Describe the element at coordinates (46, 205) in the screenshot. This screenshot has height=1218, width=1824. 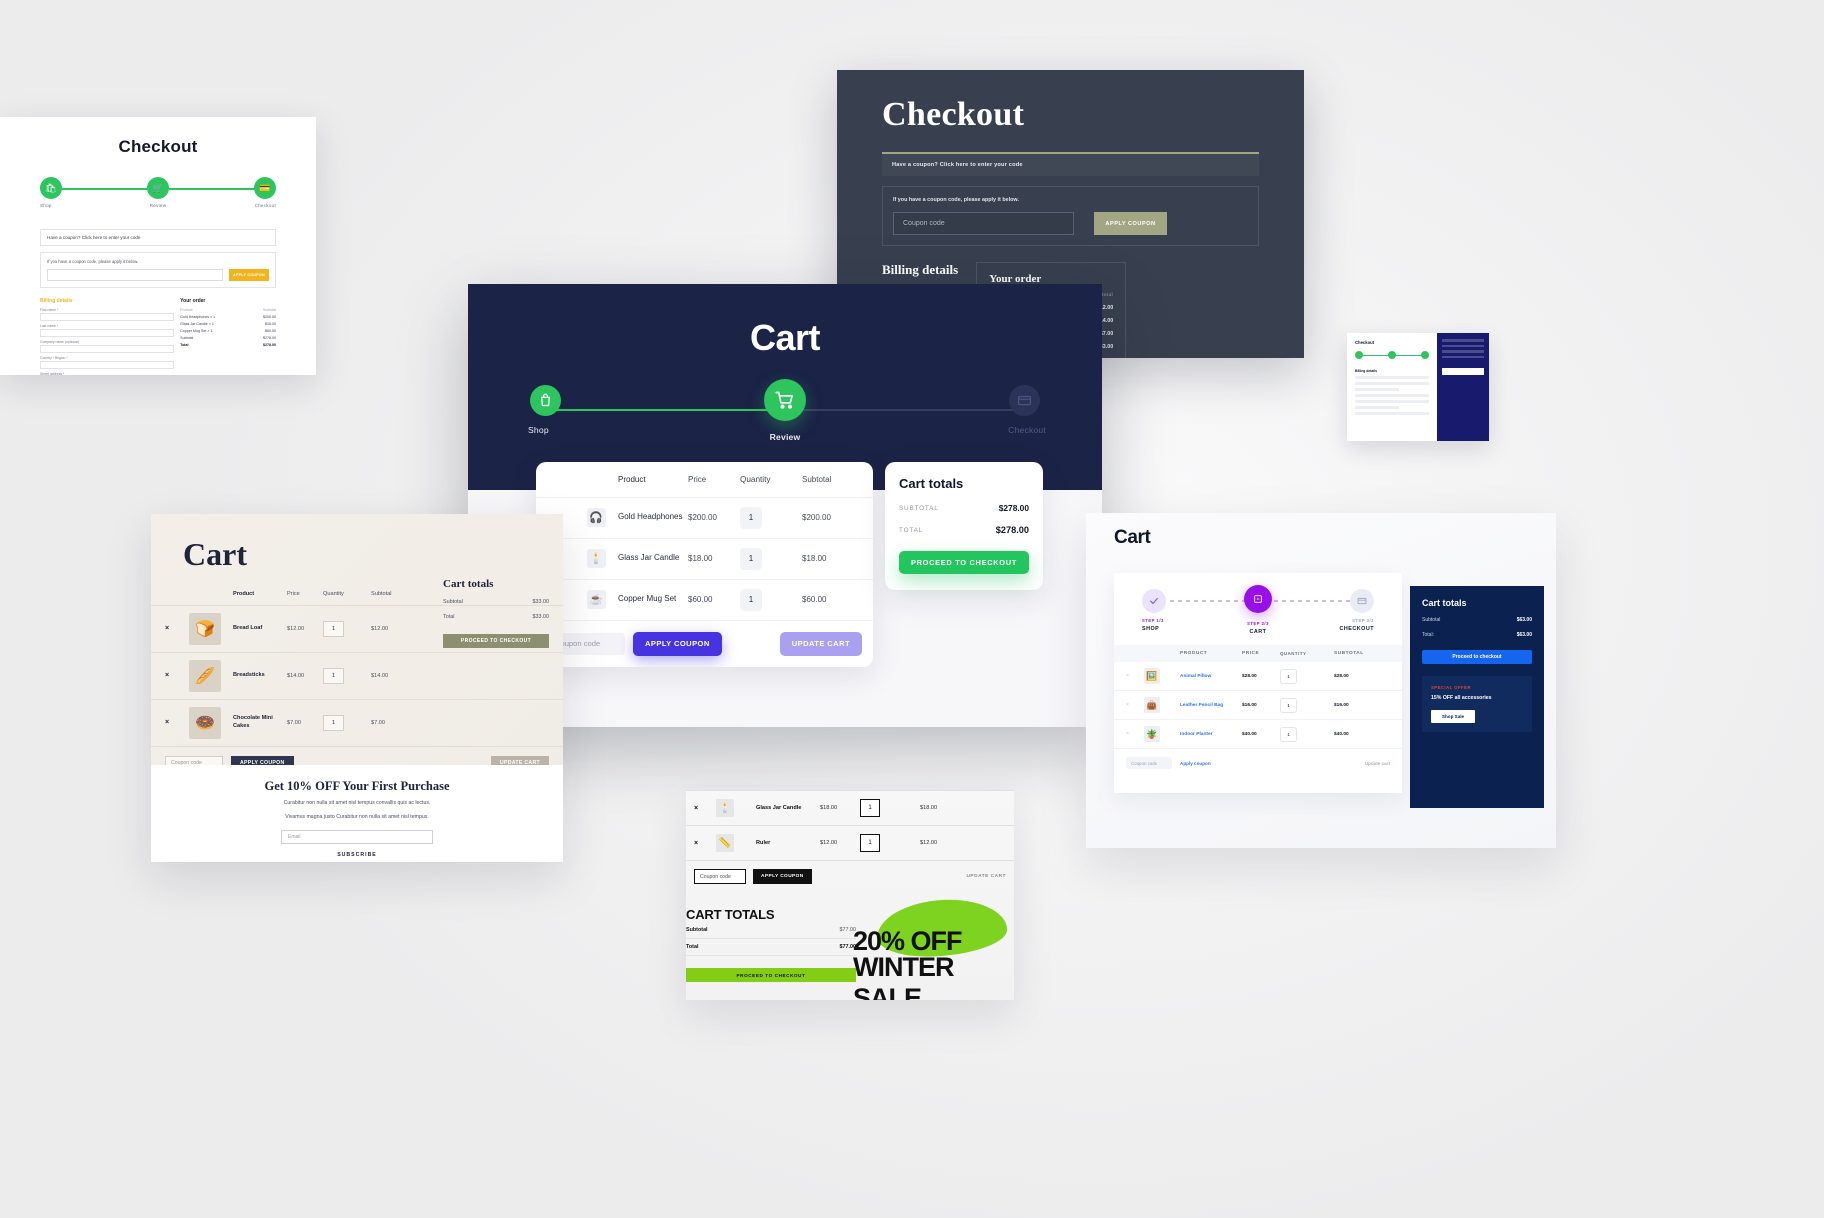
I see `step-shop-label: Shop` at that location.